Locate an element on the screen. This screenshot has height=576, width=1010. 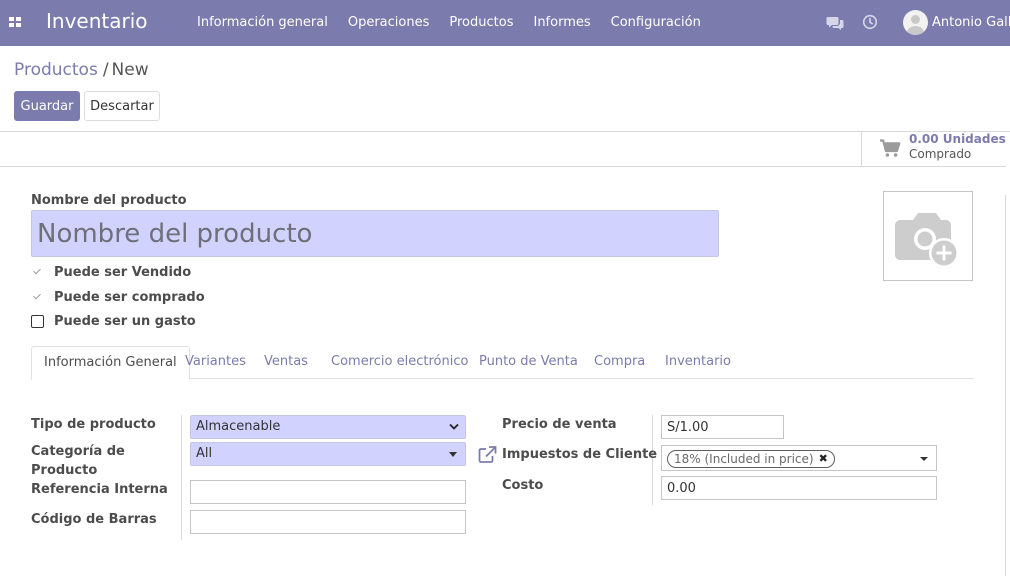
can-be-expensed-label: Puede ser un gasto is located at coordinates (125, 321).